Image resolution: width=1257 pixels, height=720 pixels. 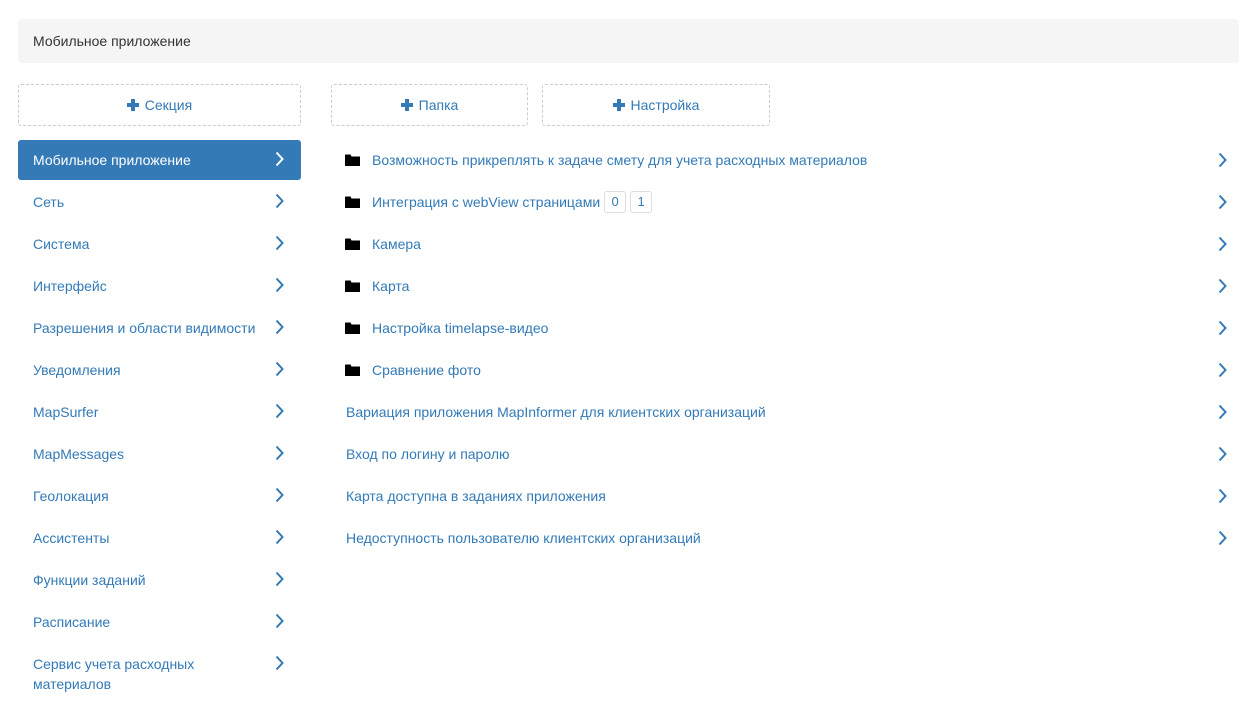 I want to click on sidebar-item-system: Система, so click(x=159, y=244).